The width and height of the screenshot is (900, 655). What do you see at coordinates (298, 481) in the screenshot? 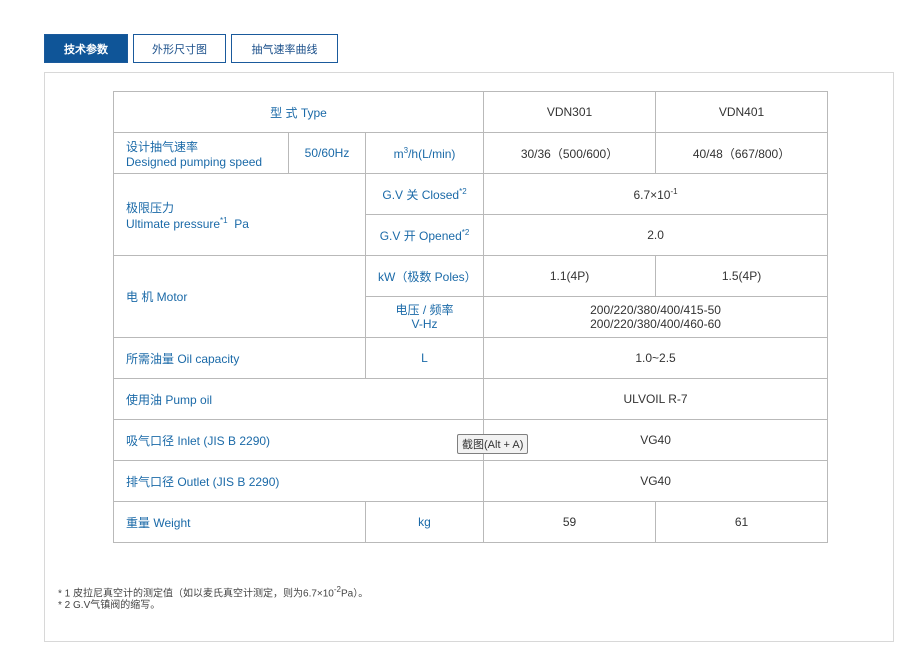
I see `outlet-label: 排气口径 Outlet (JIS B 2290)` at bounding box center [298, 481].